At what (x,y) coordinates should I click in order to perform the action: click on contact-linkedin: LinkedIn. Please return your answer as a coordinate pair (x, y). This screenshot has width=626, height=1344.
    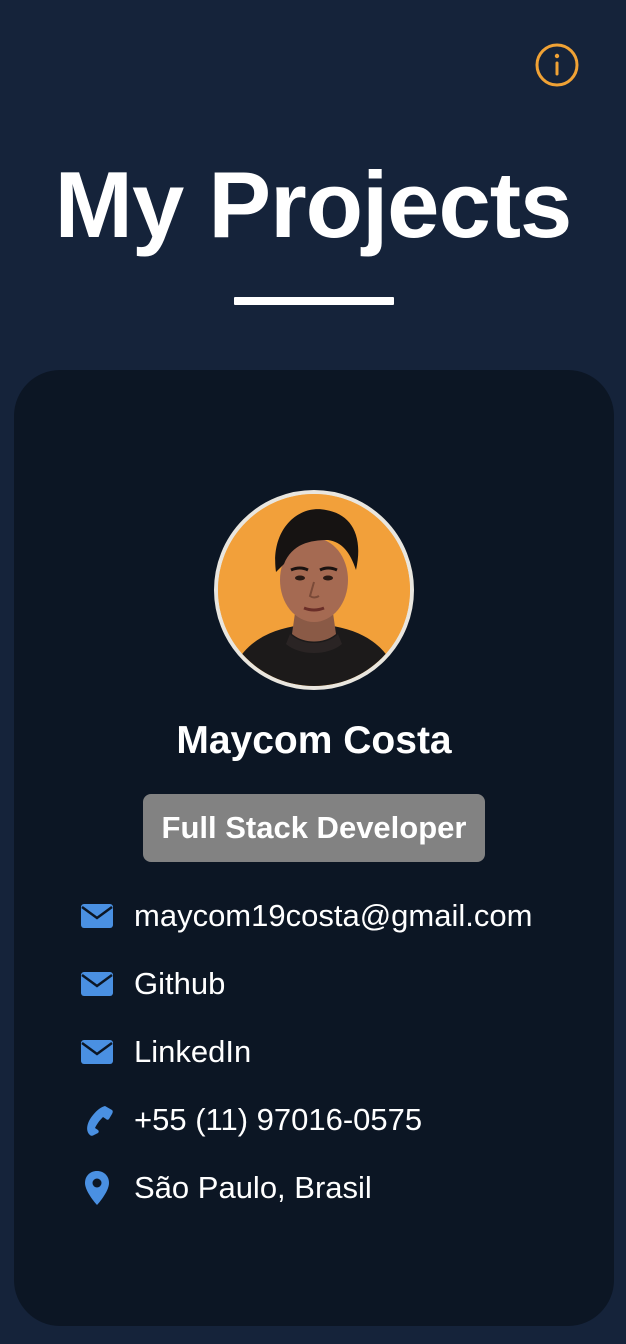
    Looking at the image, I should click on (330, 1052).